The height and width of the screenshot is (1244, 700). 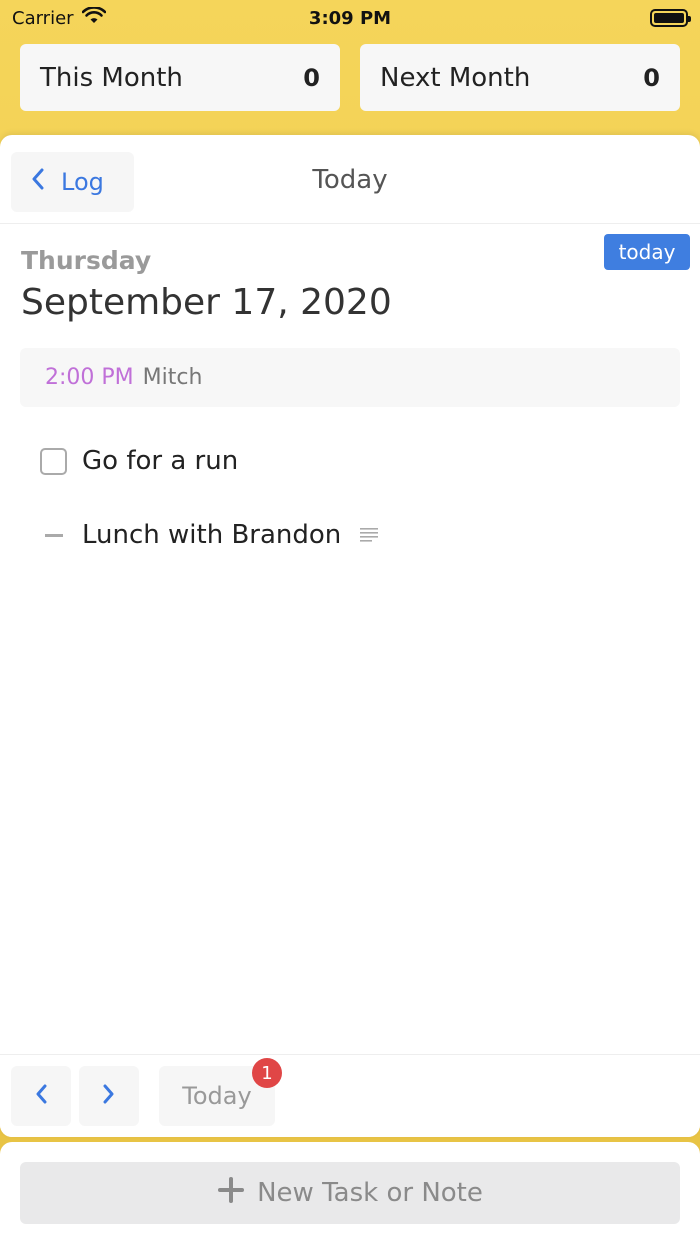 I want to click on battery-icon, so click(x=670, y=18).